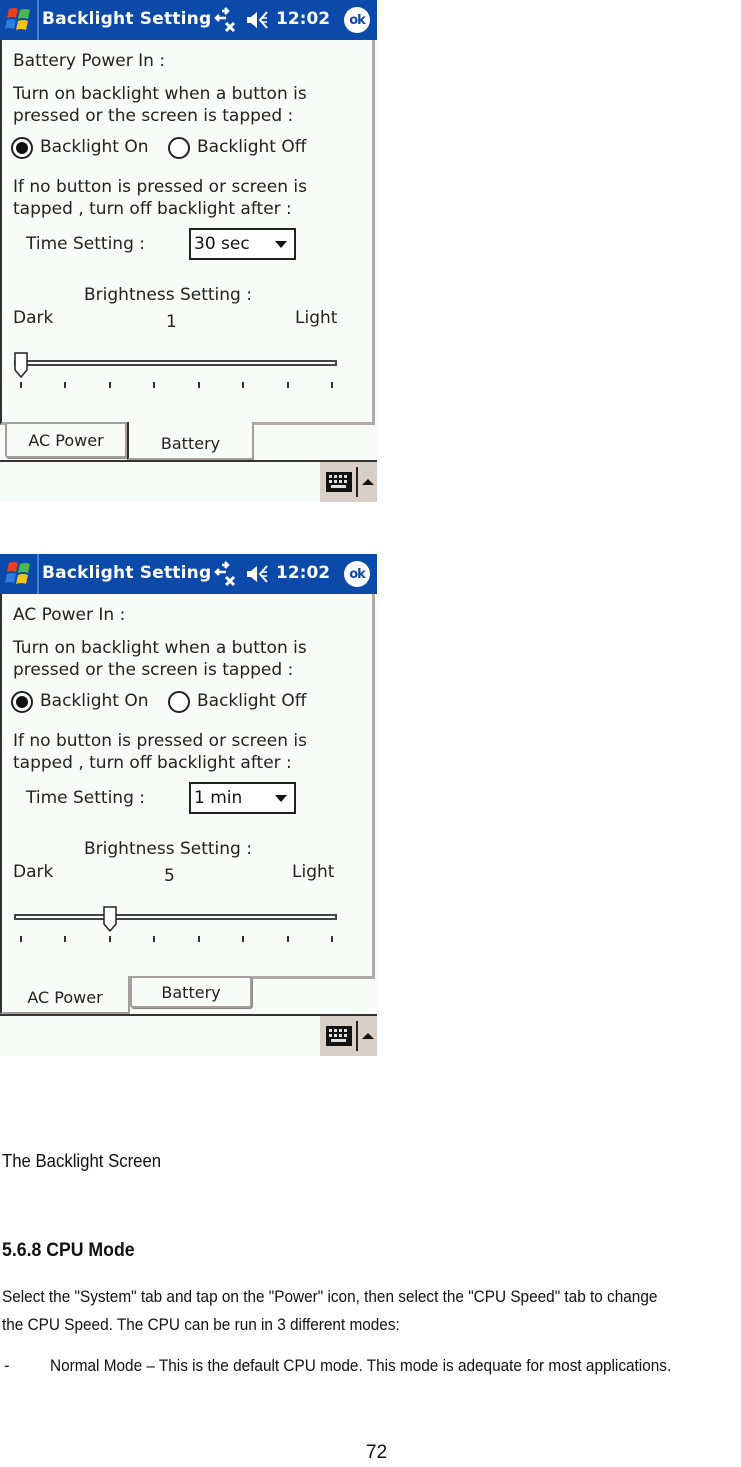  Describe the element at coordinates (69, 615) in the screenshot. I see `section-title: AC Power In :` at that location.